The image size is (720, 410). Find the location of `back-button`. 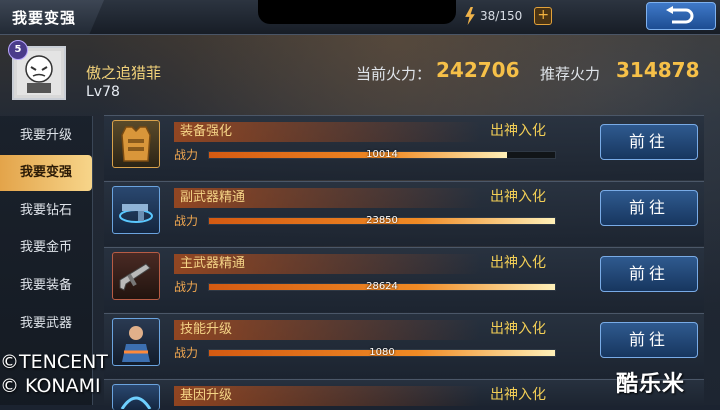

back-button is located at coordinates (681, 16).